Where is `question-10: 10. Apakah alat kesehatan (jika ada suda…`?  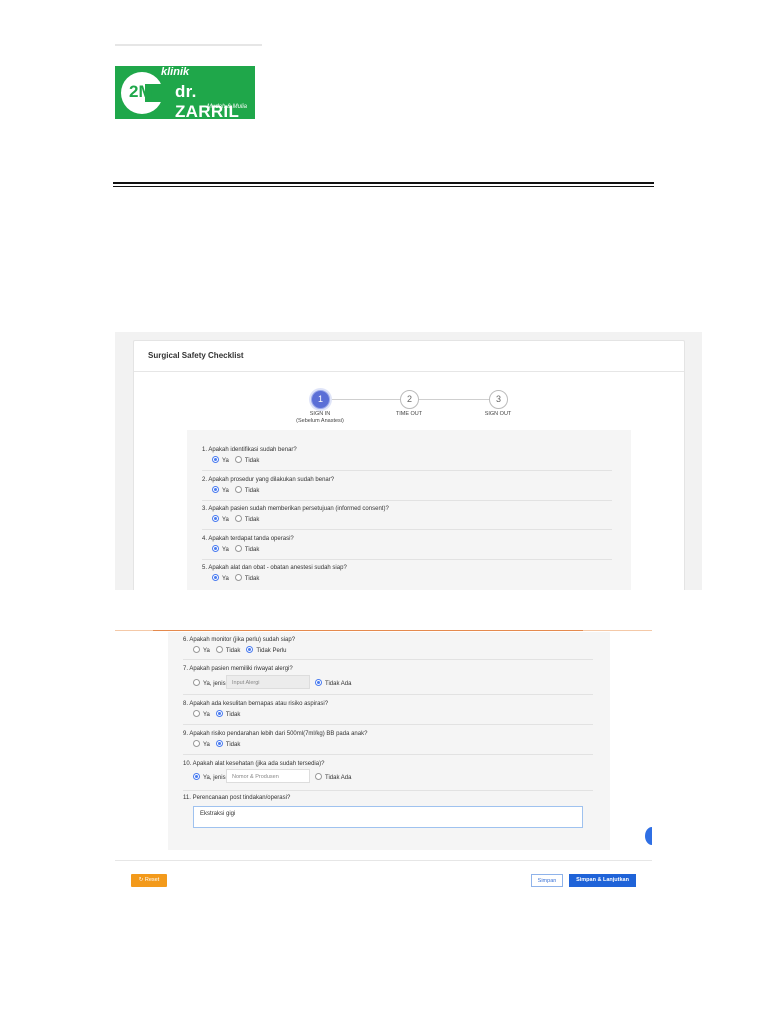 question-10: 10. Apakah alat kesehatan (jika ada suda… is located at coordinates (254, 764).